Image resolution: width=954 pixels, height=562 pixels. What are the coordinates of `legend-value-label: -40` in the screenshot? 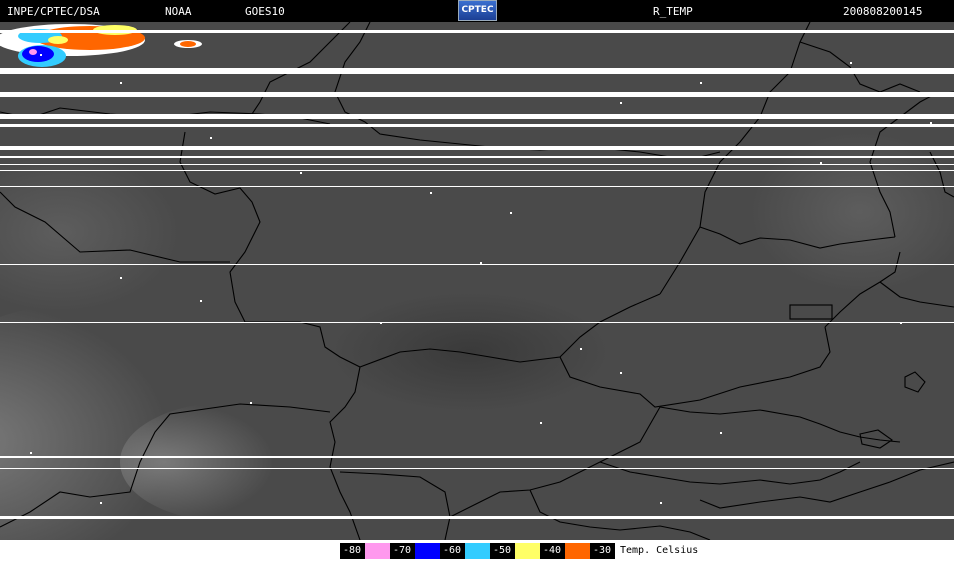 It's located at (552, 551).